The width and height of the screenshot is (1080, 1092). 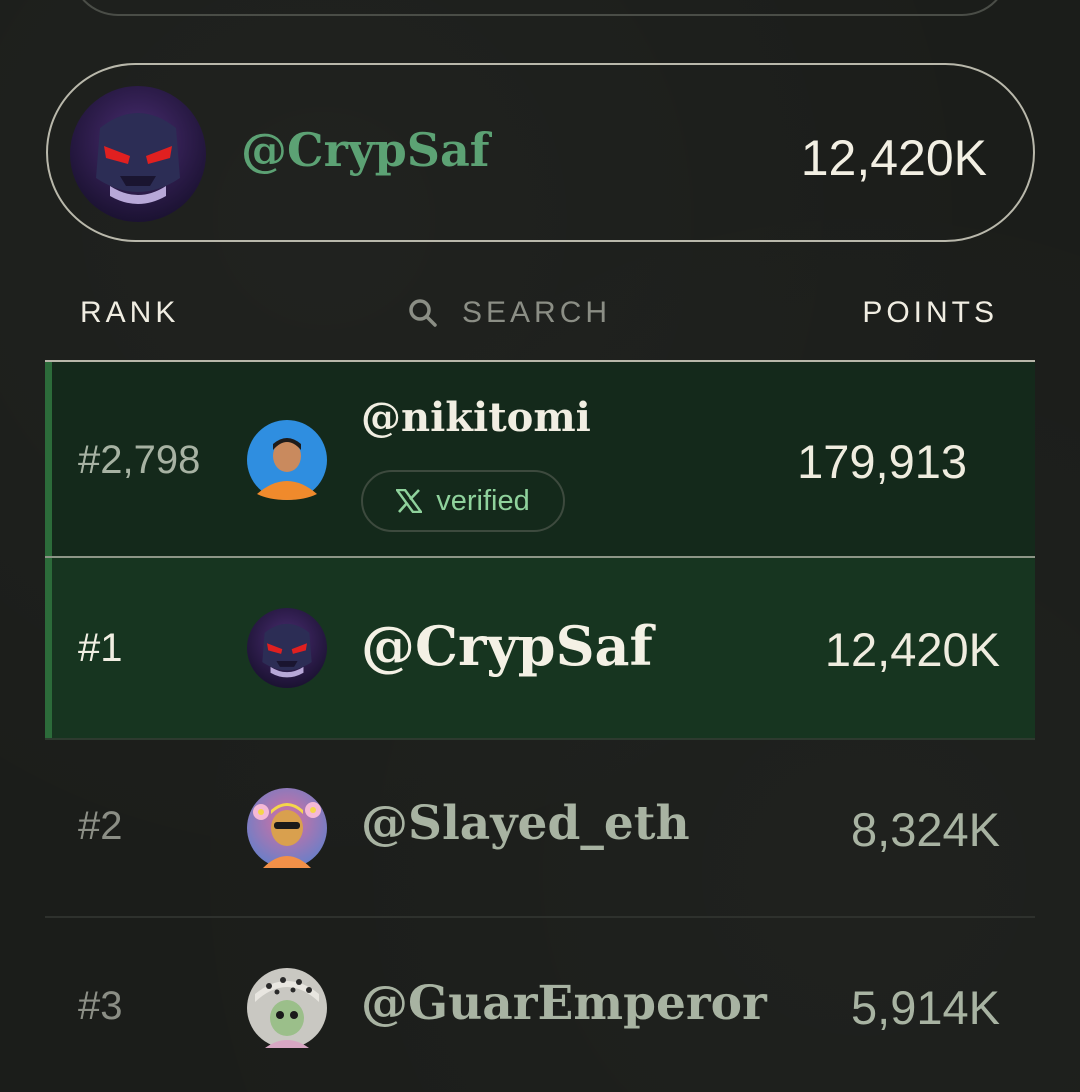 I want to click on verified-badge: verified, so click(x=463, y=501).